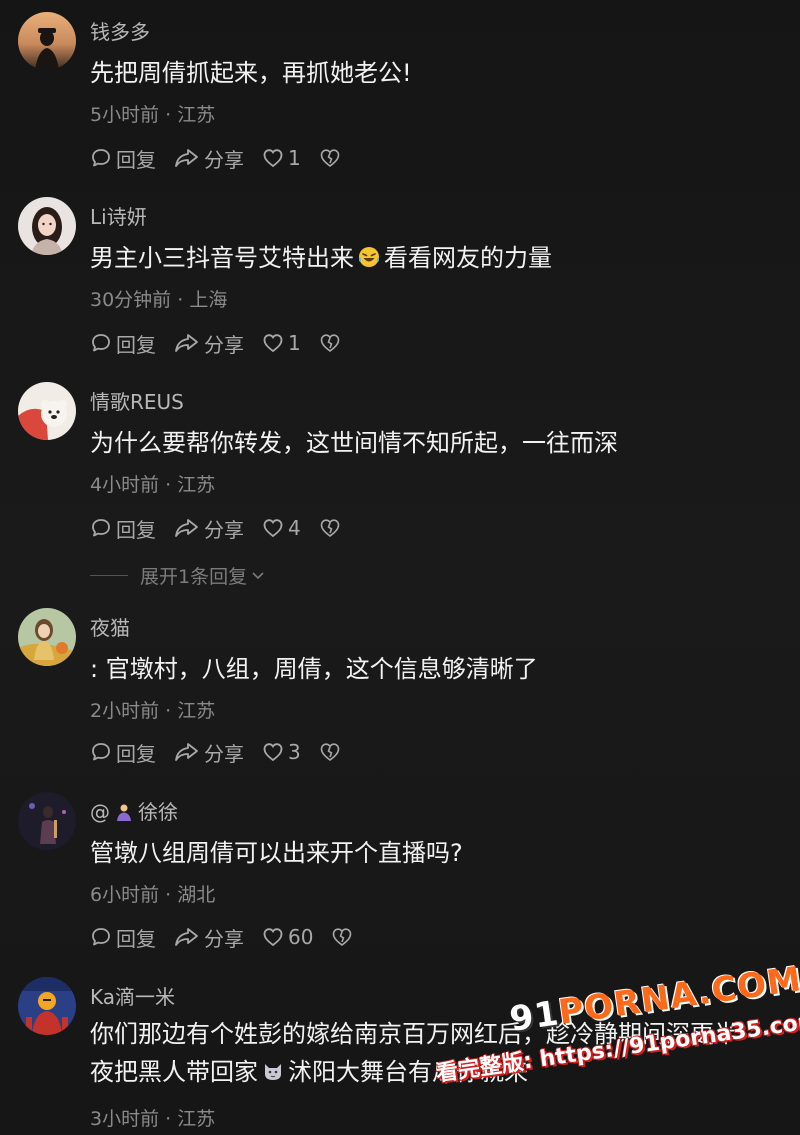 Image resolution: width=800 pixels, height=1135 pixels. Describe the element at coordinates (125, 895) in the screenshot. I see `comment-time: 6小时前` at that location.